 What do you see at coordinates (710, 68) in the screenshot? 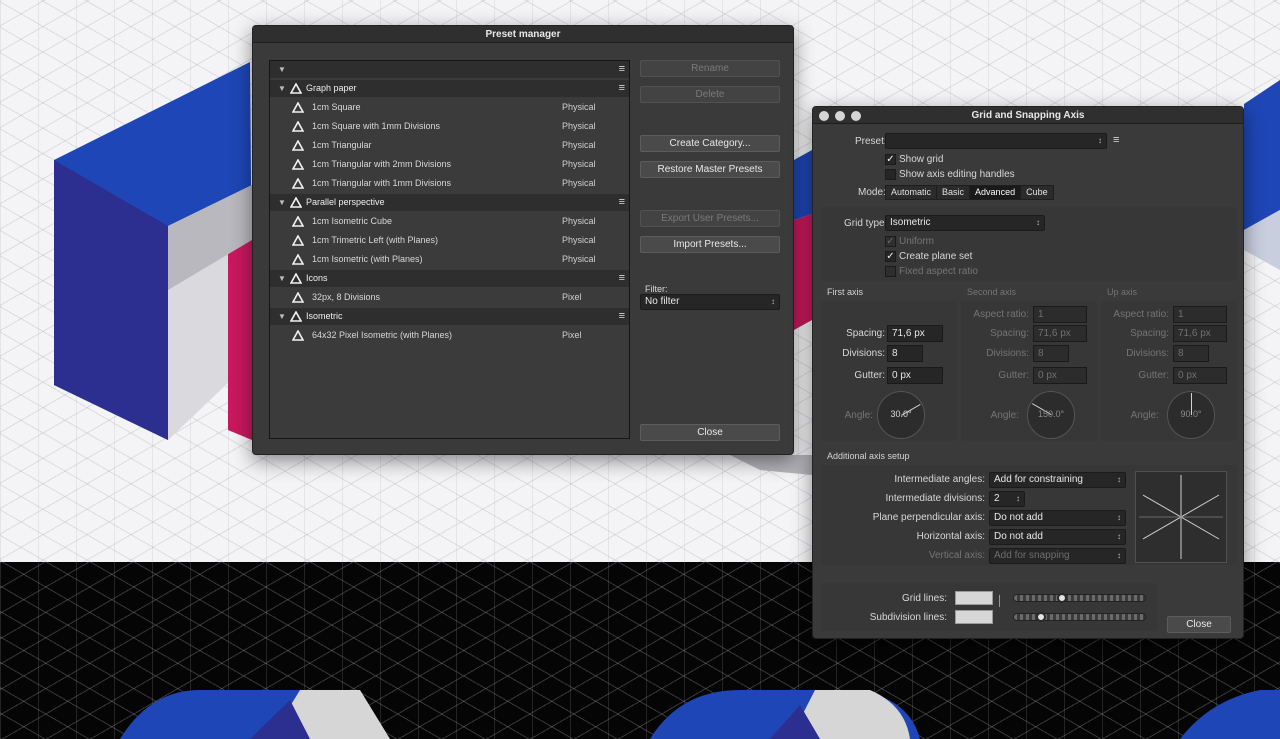
I see `rename-button: Rename` at bounding box center [710, 68].